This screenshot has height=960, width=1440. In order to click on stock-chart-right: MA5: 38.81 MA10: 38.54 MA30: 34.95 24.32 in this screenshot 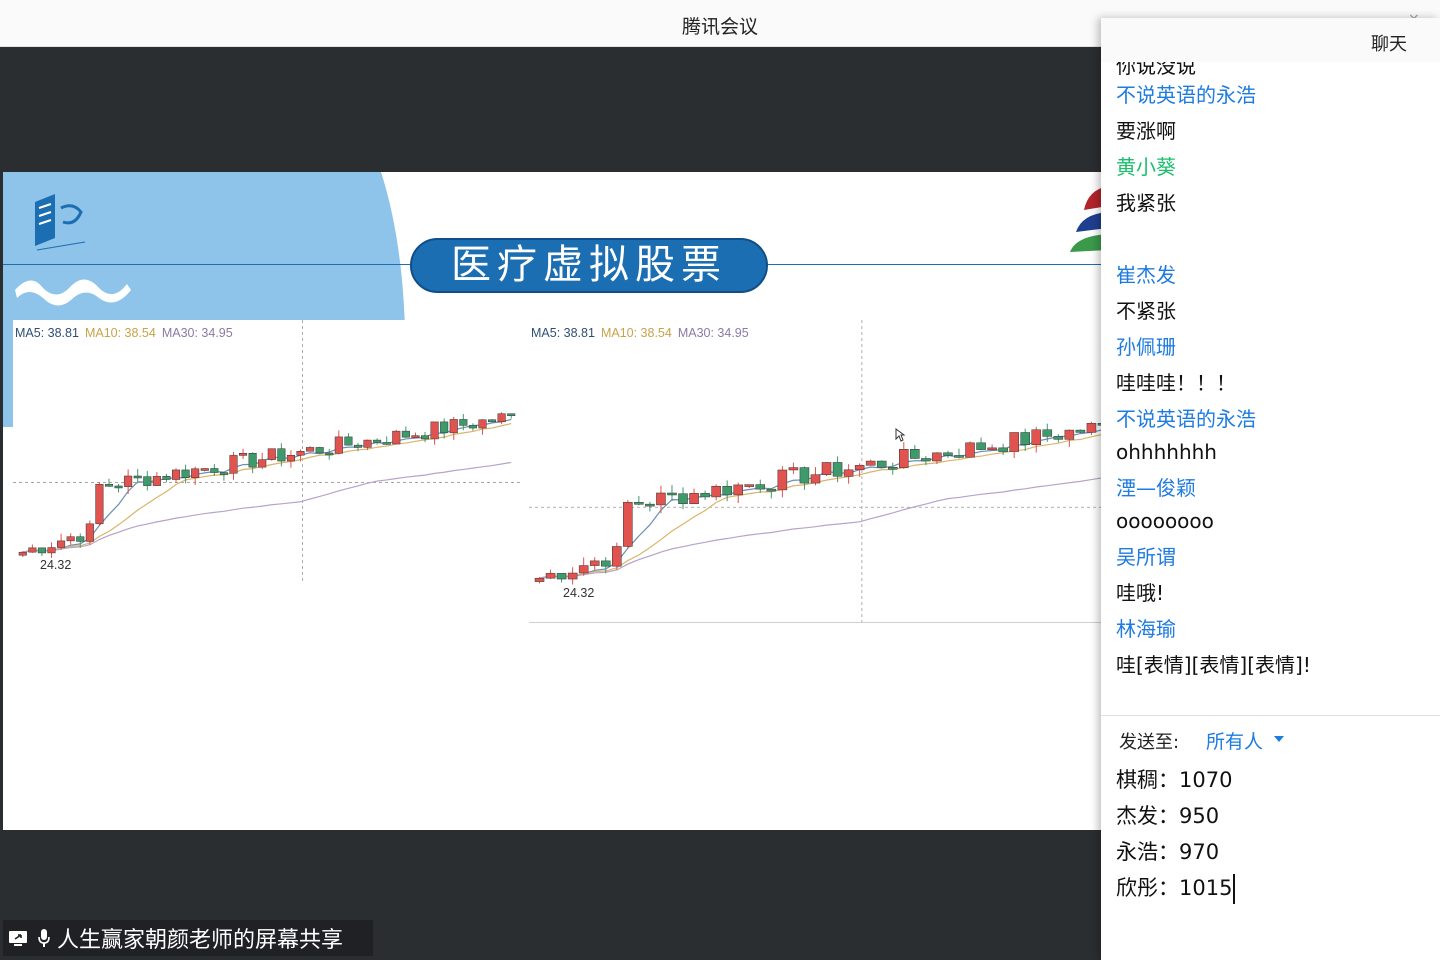, I will do `click(821, 471)`.